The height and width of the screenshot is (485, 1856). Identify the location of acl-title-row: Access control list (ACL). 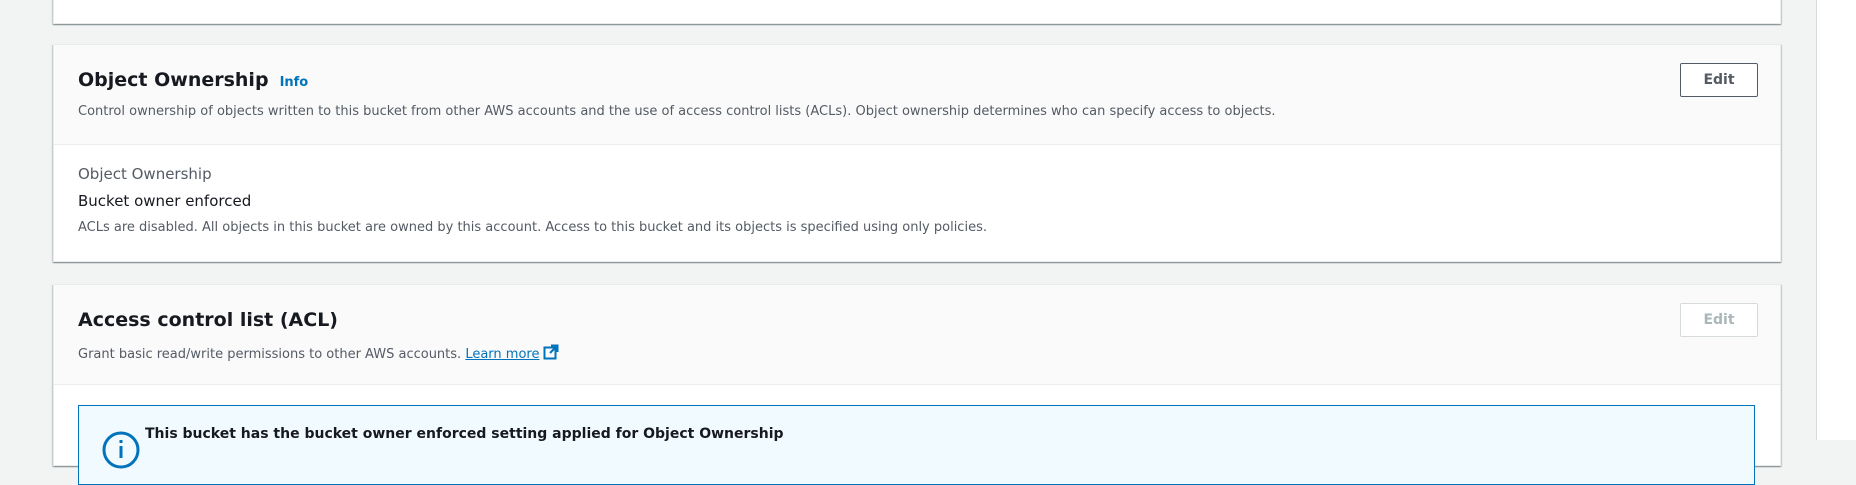
(208, 320).